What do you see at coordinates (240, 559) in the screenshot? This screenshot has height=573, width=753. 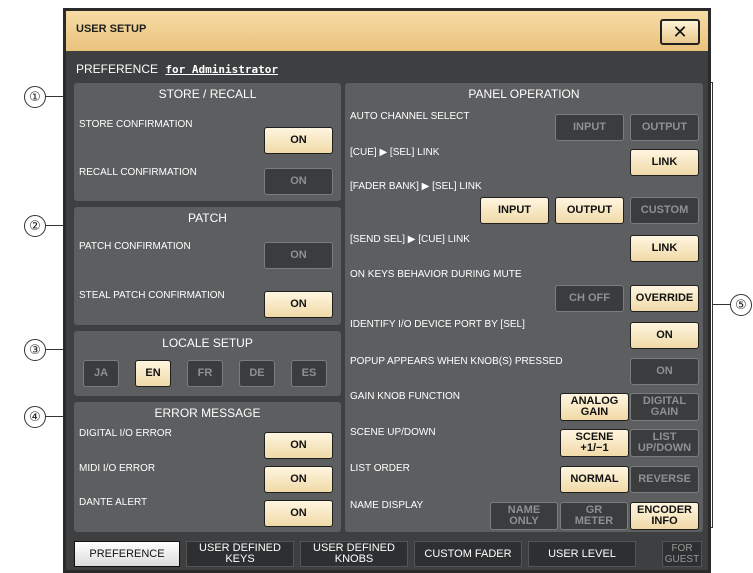 I see `tab-user-defined-keys-line2: KEYS` at bounding box center [240, 559].